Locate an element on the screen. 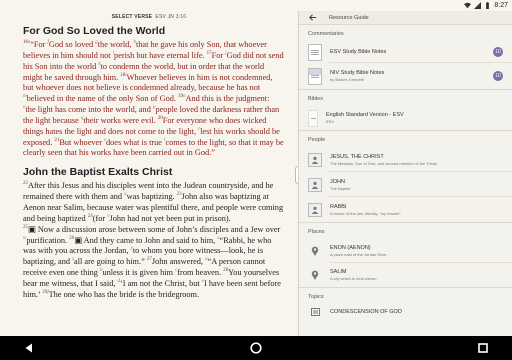 The image size is (512, 360). verse-text: And this is the judgment: is located at coordinates (227, 99).